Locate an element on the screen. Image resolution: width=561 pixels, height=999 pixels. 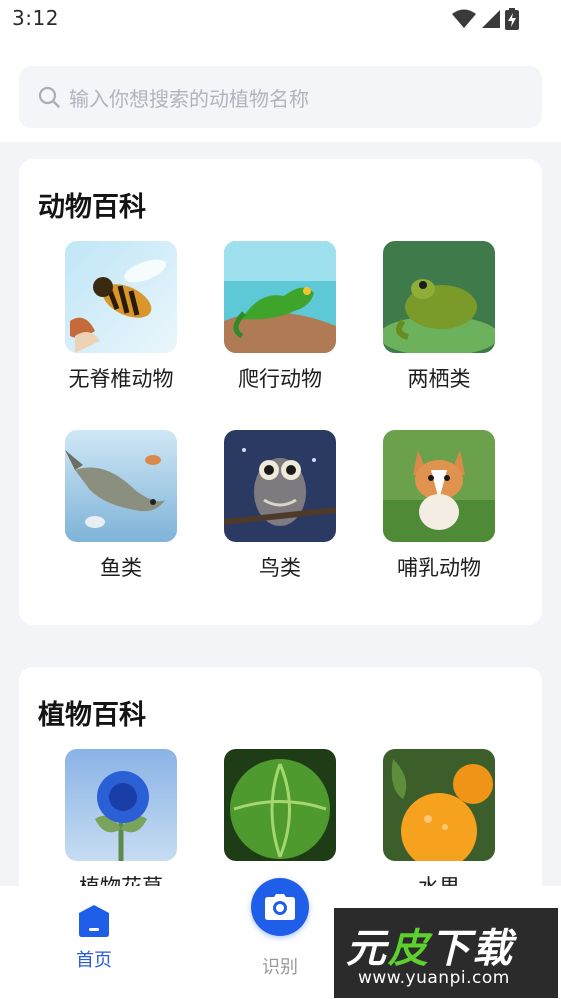
wifi-icon is located at coordinates (464, 18).